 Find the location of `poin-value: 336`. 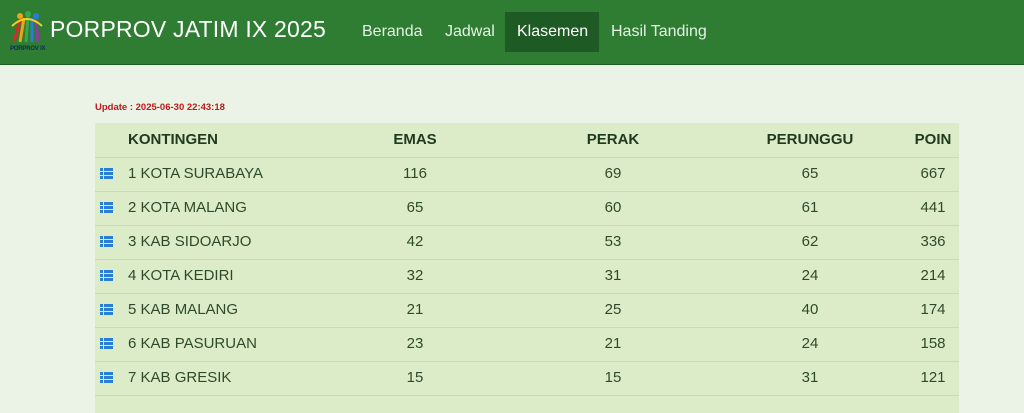

poin-value: 336 is located at coordinates (933, 241).